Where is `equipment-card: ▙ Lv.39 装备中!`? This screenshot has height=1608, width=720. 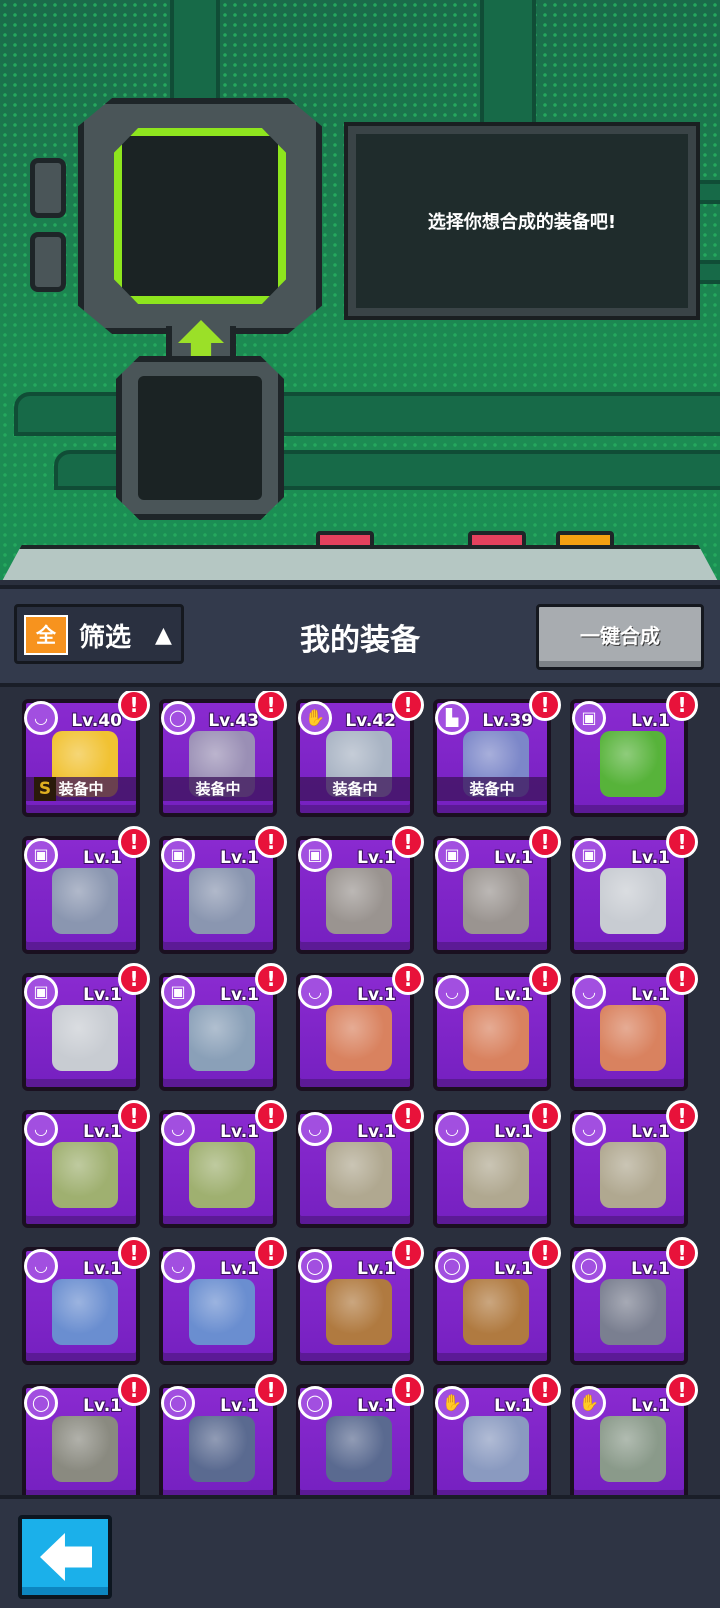
equipment-card: ▙ Lv.39 装备中! is located at coordinates (497, 754).